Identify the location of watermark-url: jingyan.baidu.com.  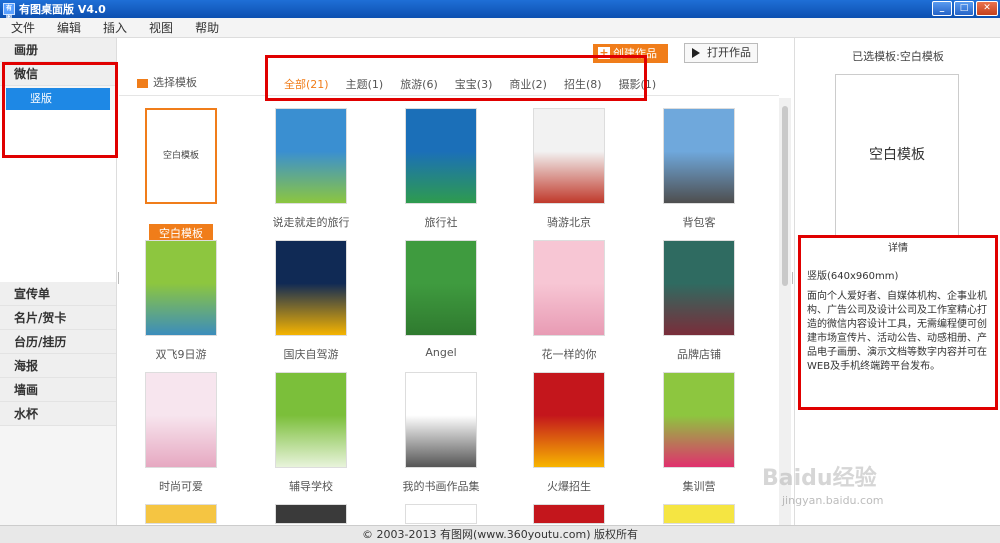
(833, 500).